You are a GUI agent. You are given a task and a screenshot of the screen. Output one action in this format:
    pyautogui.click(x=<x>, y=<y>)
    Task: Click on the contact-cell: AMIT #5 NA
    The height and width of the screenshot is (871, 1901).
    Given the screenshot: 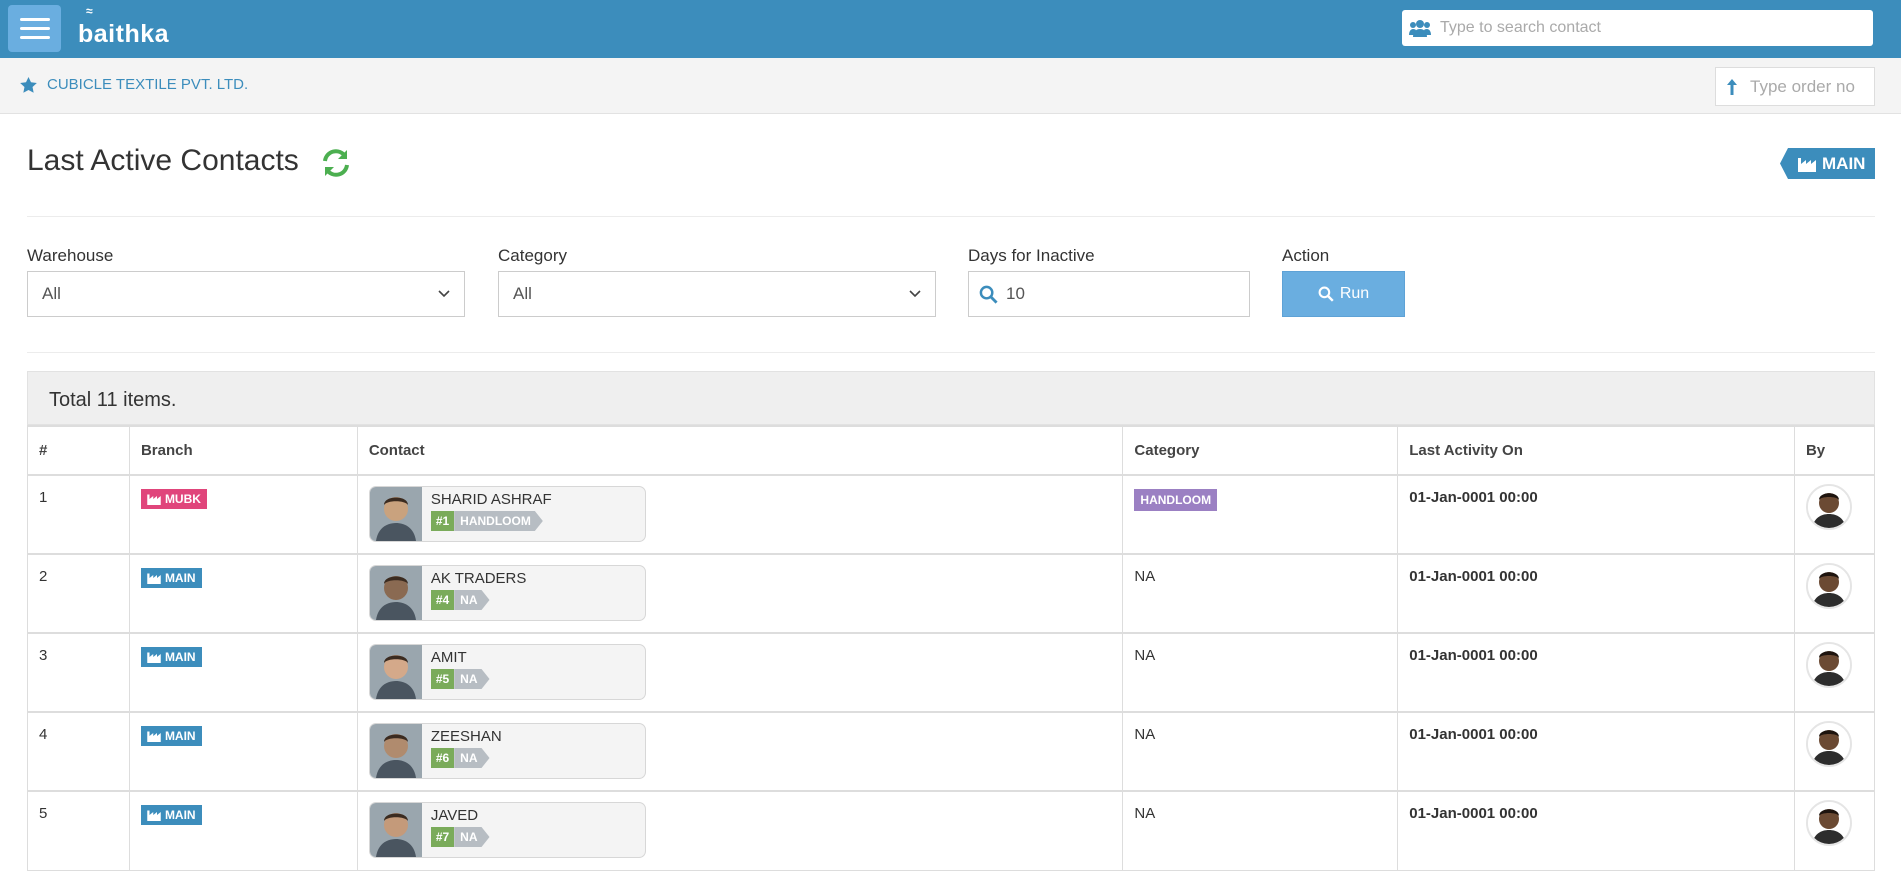 What is the action you would take?
    pyautogui.click(x=740, y=672)
    